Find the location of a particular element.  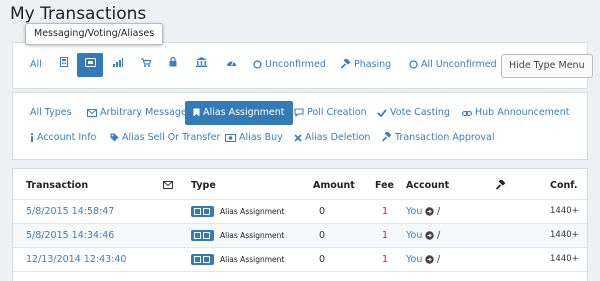

signal-bars-icon is located at coordinates (118, 64).